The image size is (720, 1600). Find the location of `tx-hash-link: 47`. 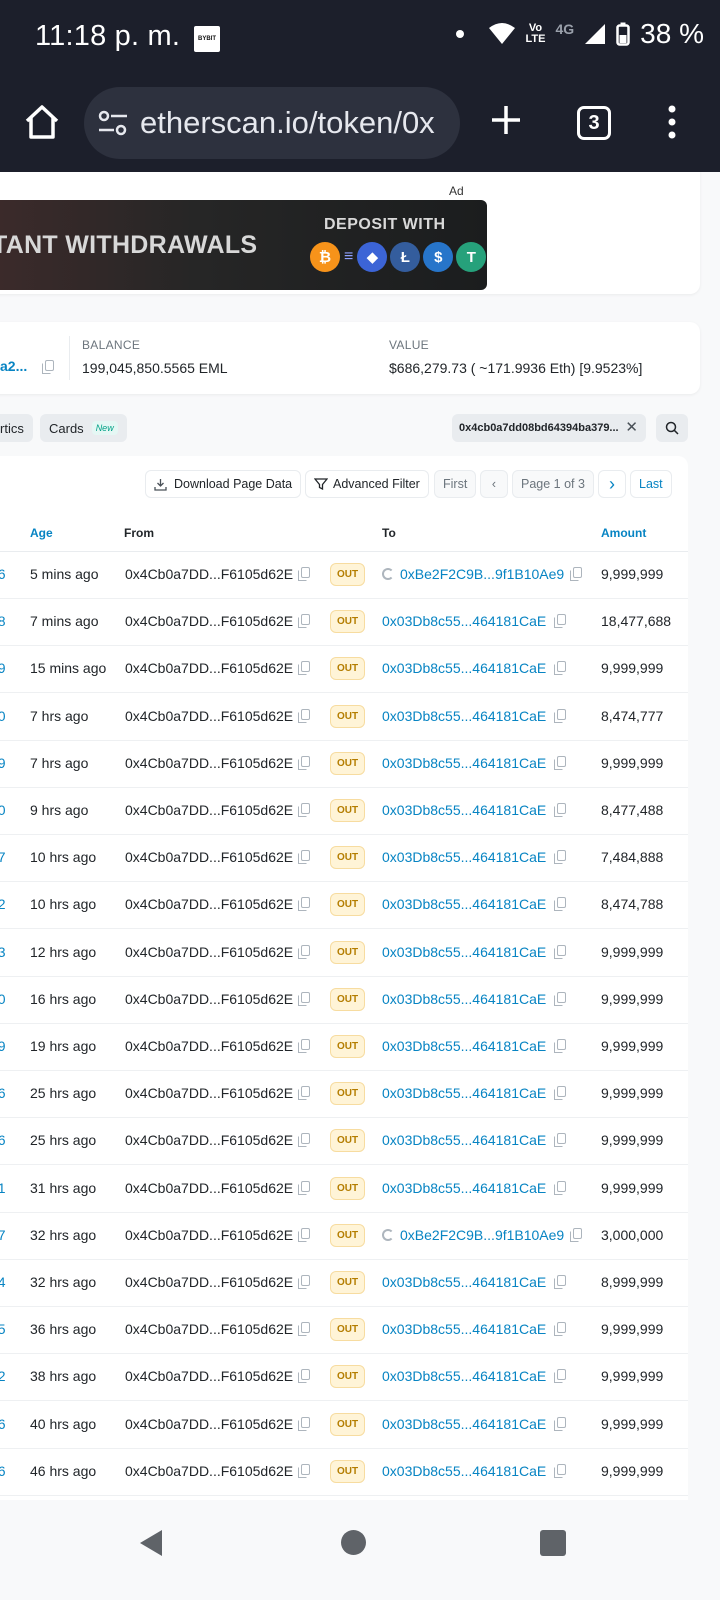

tx-hash-link: 47 is located at coordinates (3, 1235).